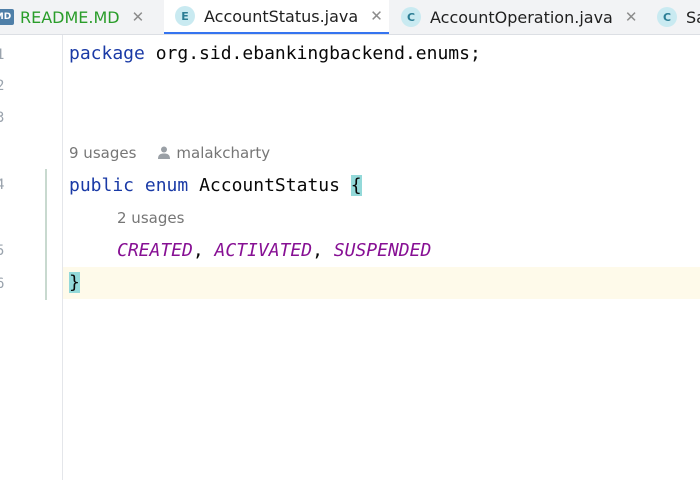 This screenshot has width=700, height=480. I want to click on enum-constant-suspended: SUSPENDED, so click(382, 250).